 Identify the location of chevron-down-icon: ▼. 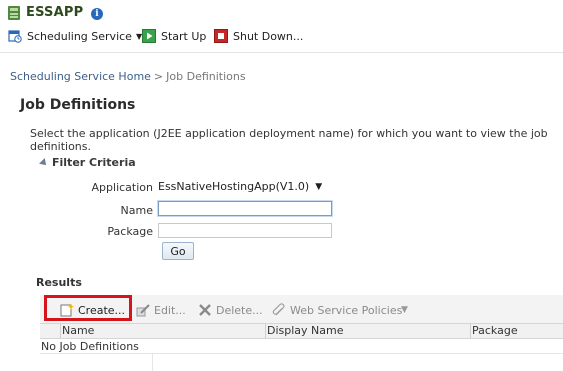
(319, 186).